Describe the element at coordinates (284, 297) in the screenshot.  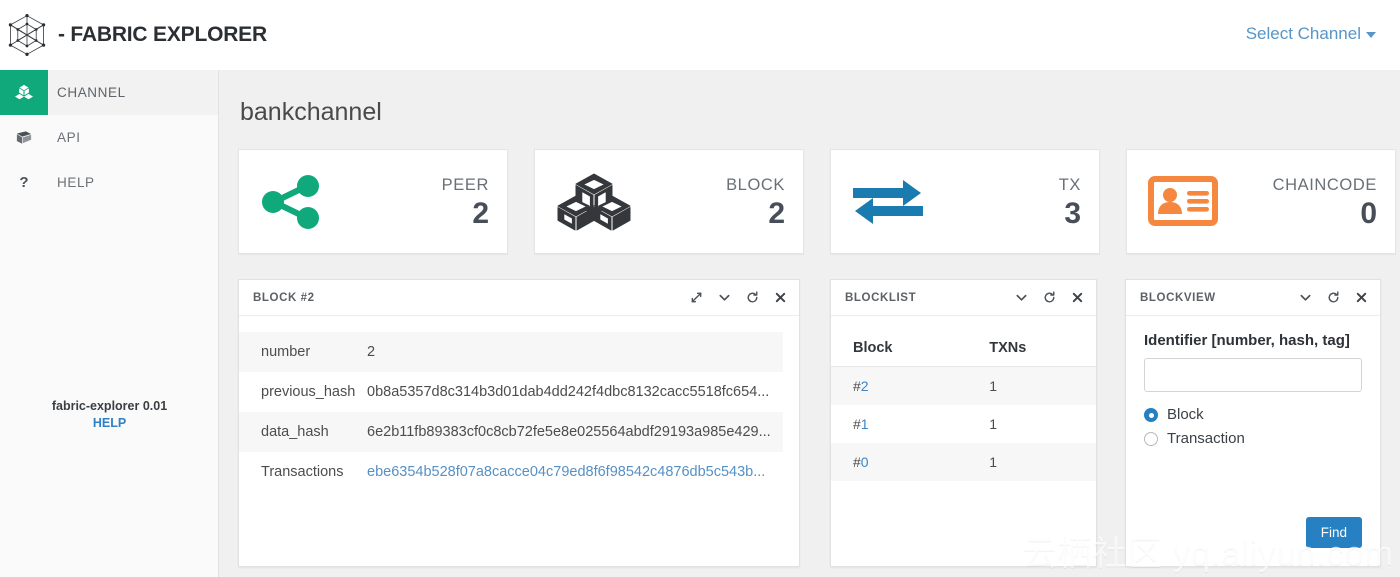
I see `block-panel-title: BLOCK #2` at that location.